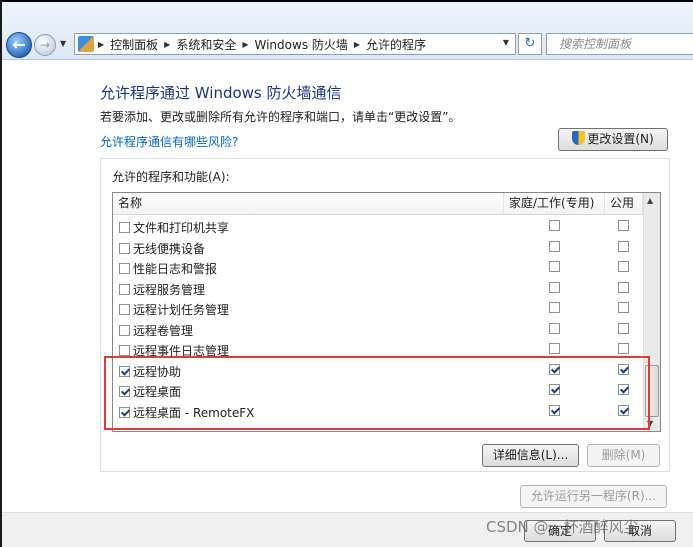 The width and height of the screenshot is (693, 547). I want to click on program-name: 远程协助, so click(157, 371).